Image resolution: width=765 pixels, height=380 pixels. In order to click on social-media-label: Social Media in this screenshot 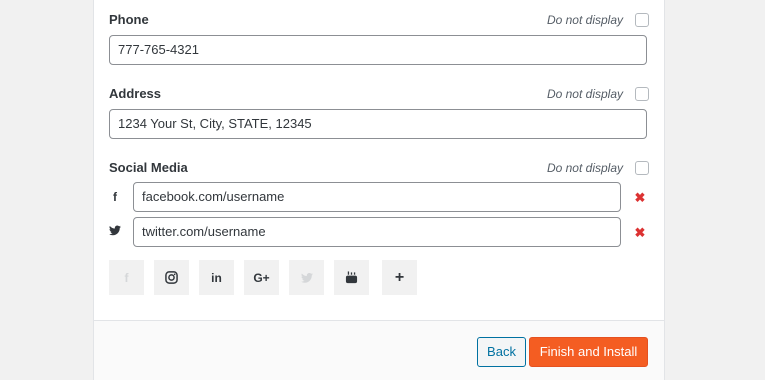, I will do `click(148, 167)`.